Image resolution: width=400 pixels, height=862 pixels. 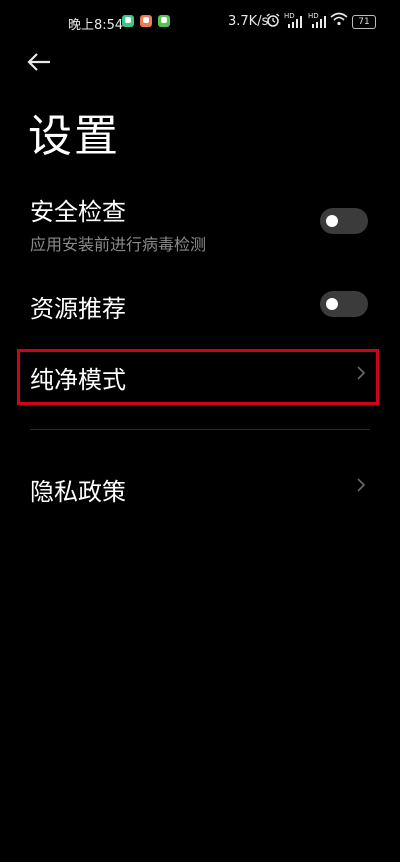 I want to click on resource-recommend-toggle, so click(x=344, y=304).